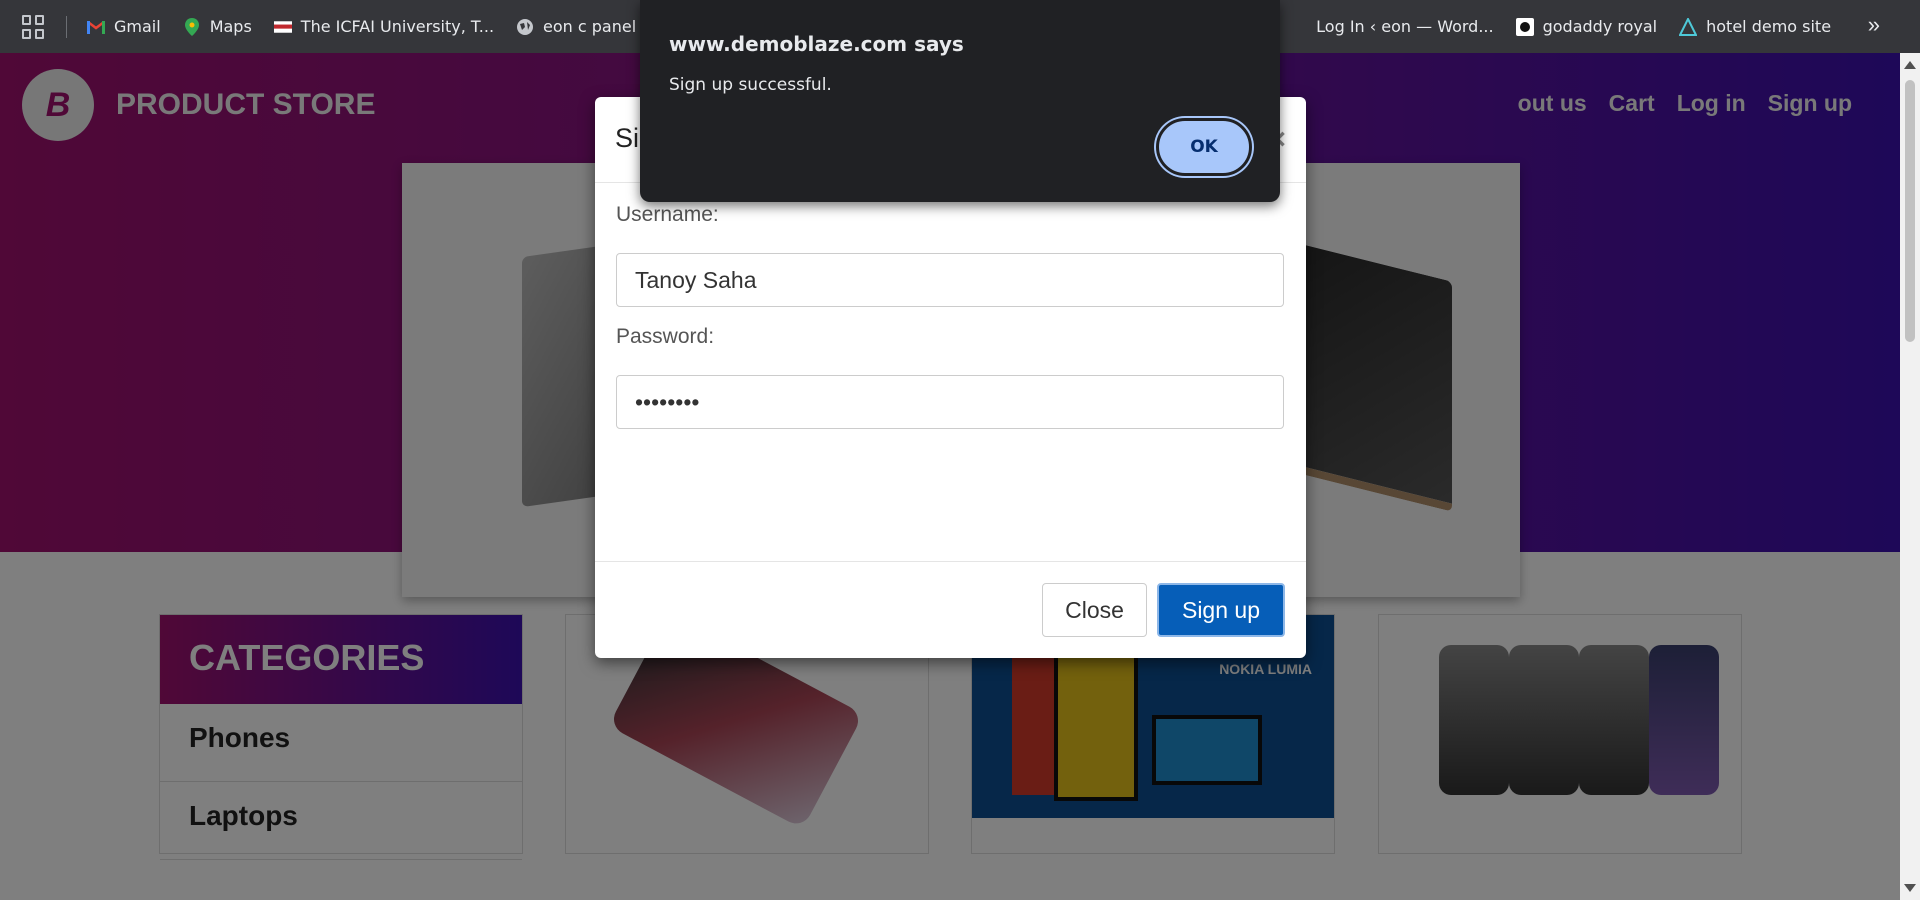  What do you see at coordinates (1874, 25) in the screenshot?
I see `more-bookmarks-icon: »` at bounding box center [1874, 25].